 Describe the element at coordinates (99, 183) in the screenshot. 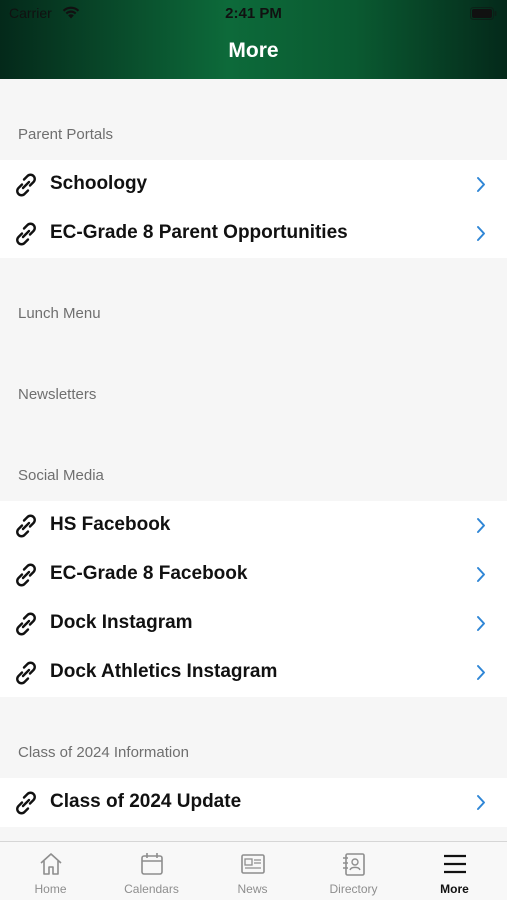

I see `list-item-label: Schoology` at that location.